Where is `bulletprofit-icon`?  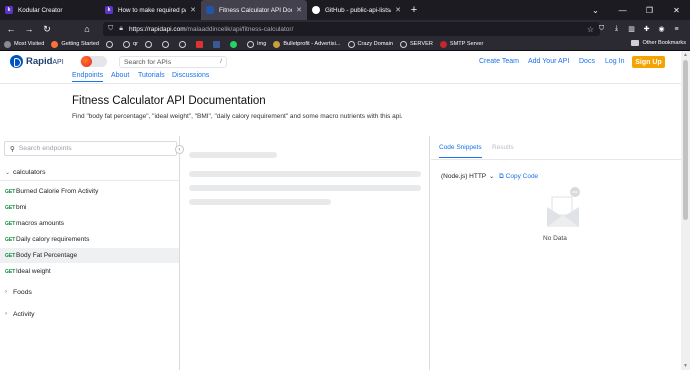 bulletprofit-icon is located at coordinates (277, 44).